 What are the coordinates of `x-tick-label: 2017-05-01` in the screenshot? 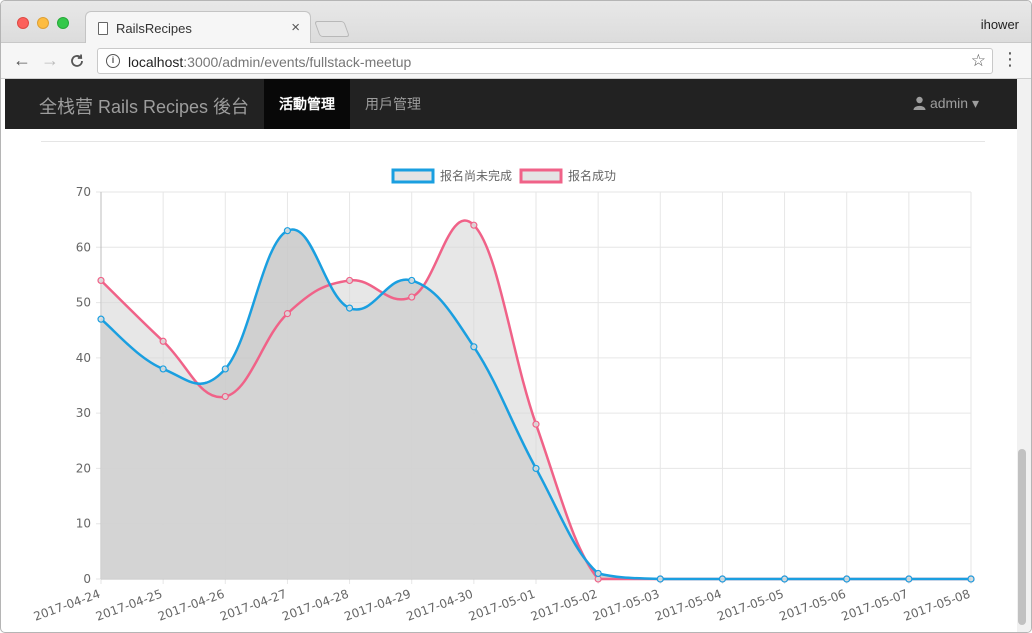 It's located at (502, 605).